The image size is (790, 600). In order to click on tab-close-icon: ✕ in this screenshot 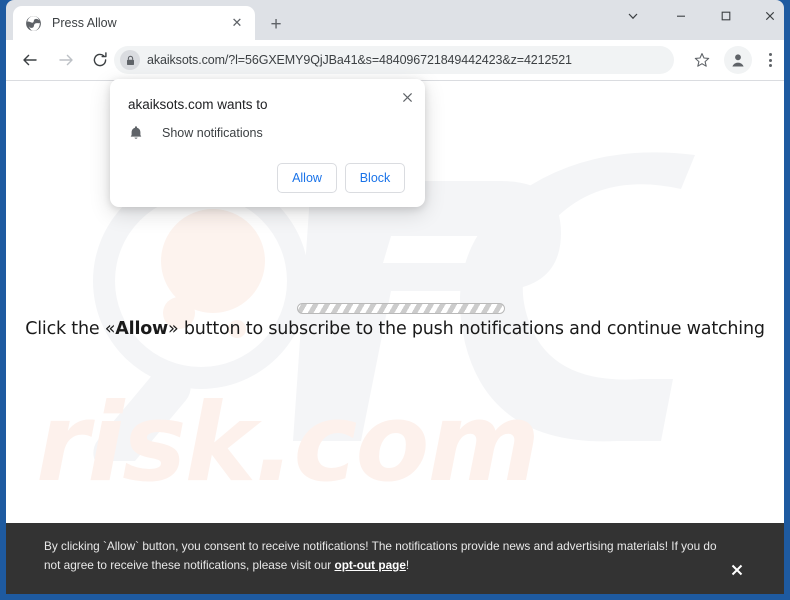, I will do `click(237, 23)`.